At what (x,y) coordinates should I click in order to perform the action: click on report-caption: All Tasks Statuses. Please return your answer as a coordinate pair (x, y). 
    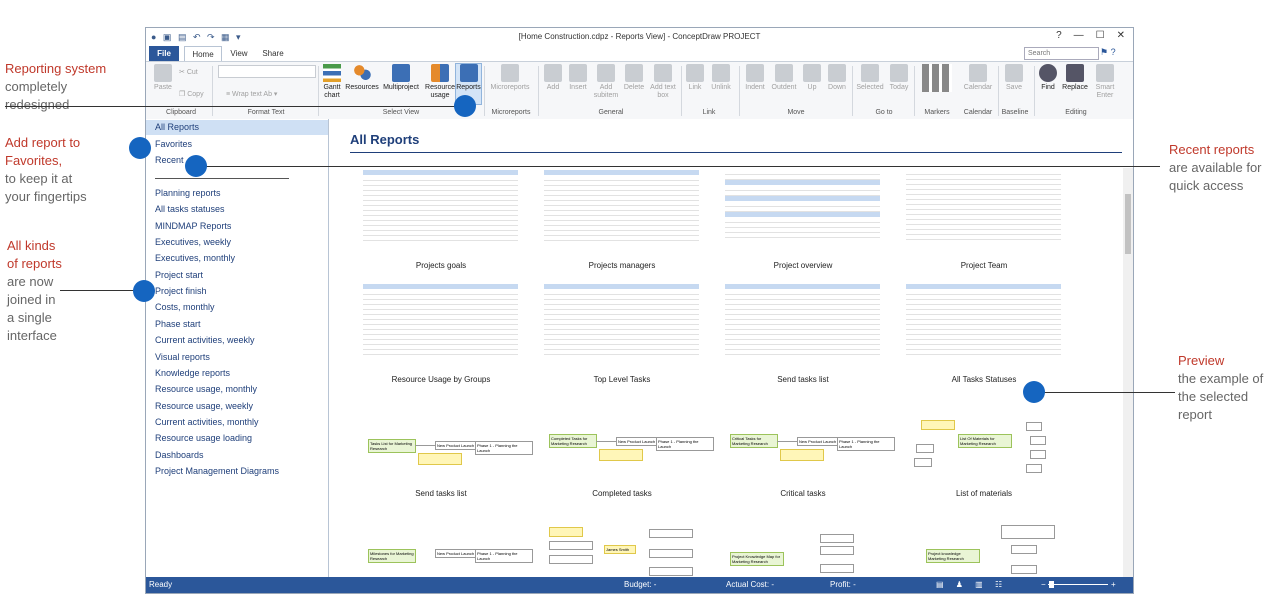
    Looking at the image, I should click on (984, 379).